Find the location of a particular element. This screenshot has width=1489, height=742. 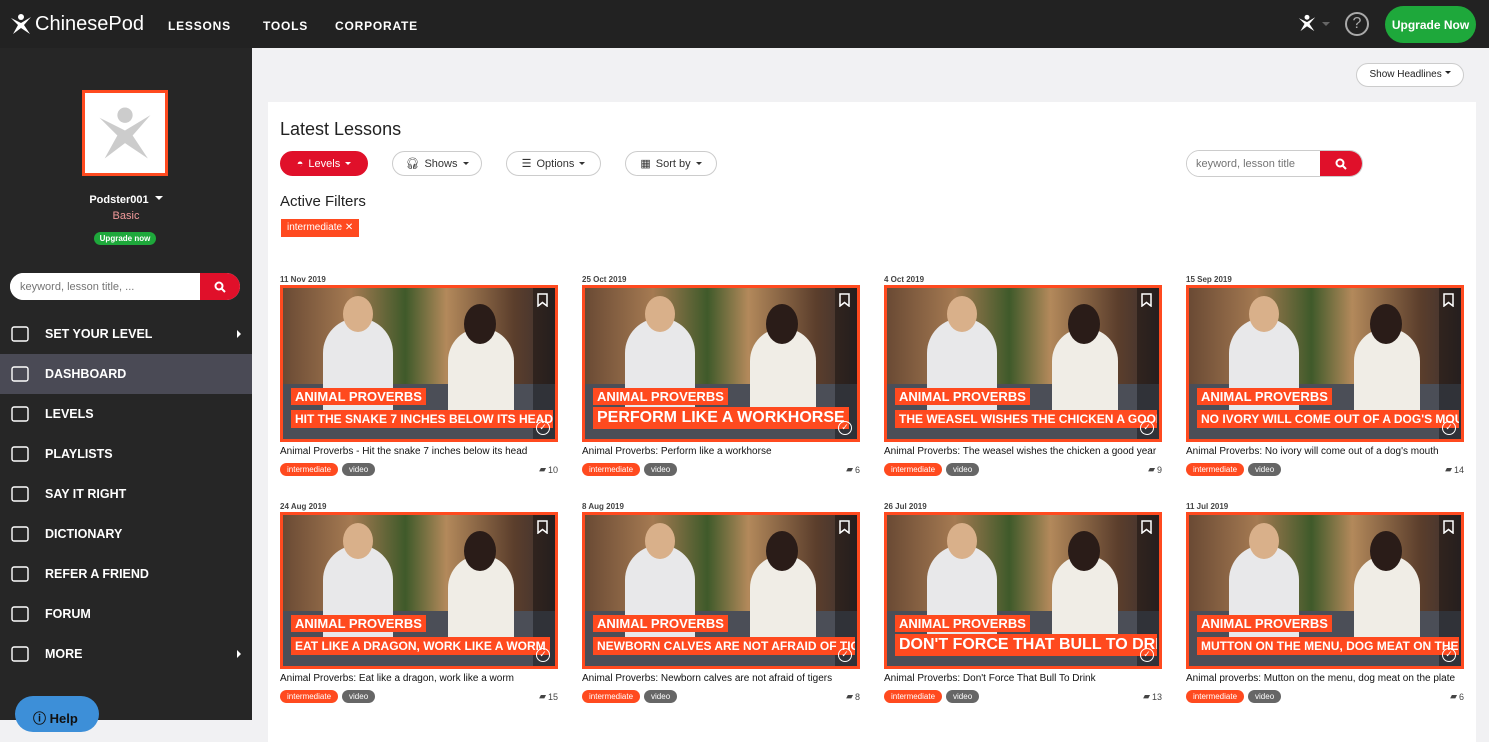

chinesepod-logo: ChinesePod is located at coordinates (77, 24).